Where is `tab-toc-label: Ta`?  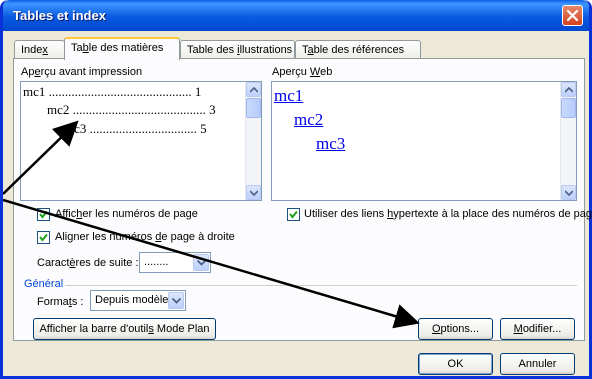
tab-toc-label: Ta is located at coordinates (77, 48).